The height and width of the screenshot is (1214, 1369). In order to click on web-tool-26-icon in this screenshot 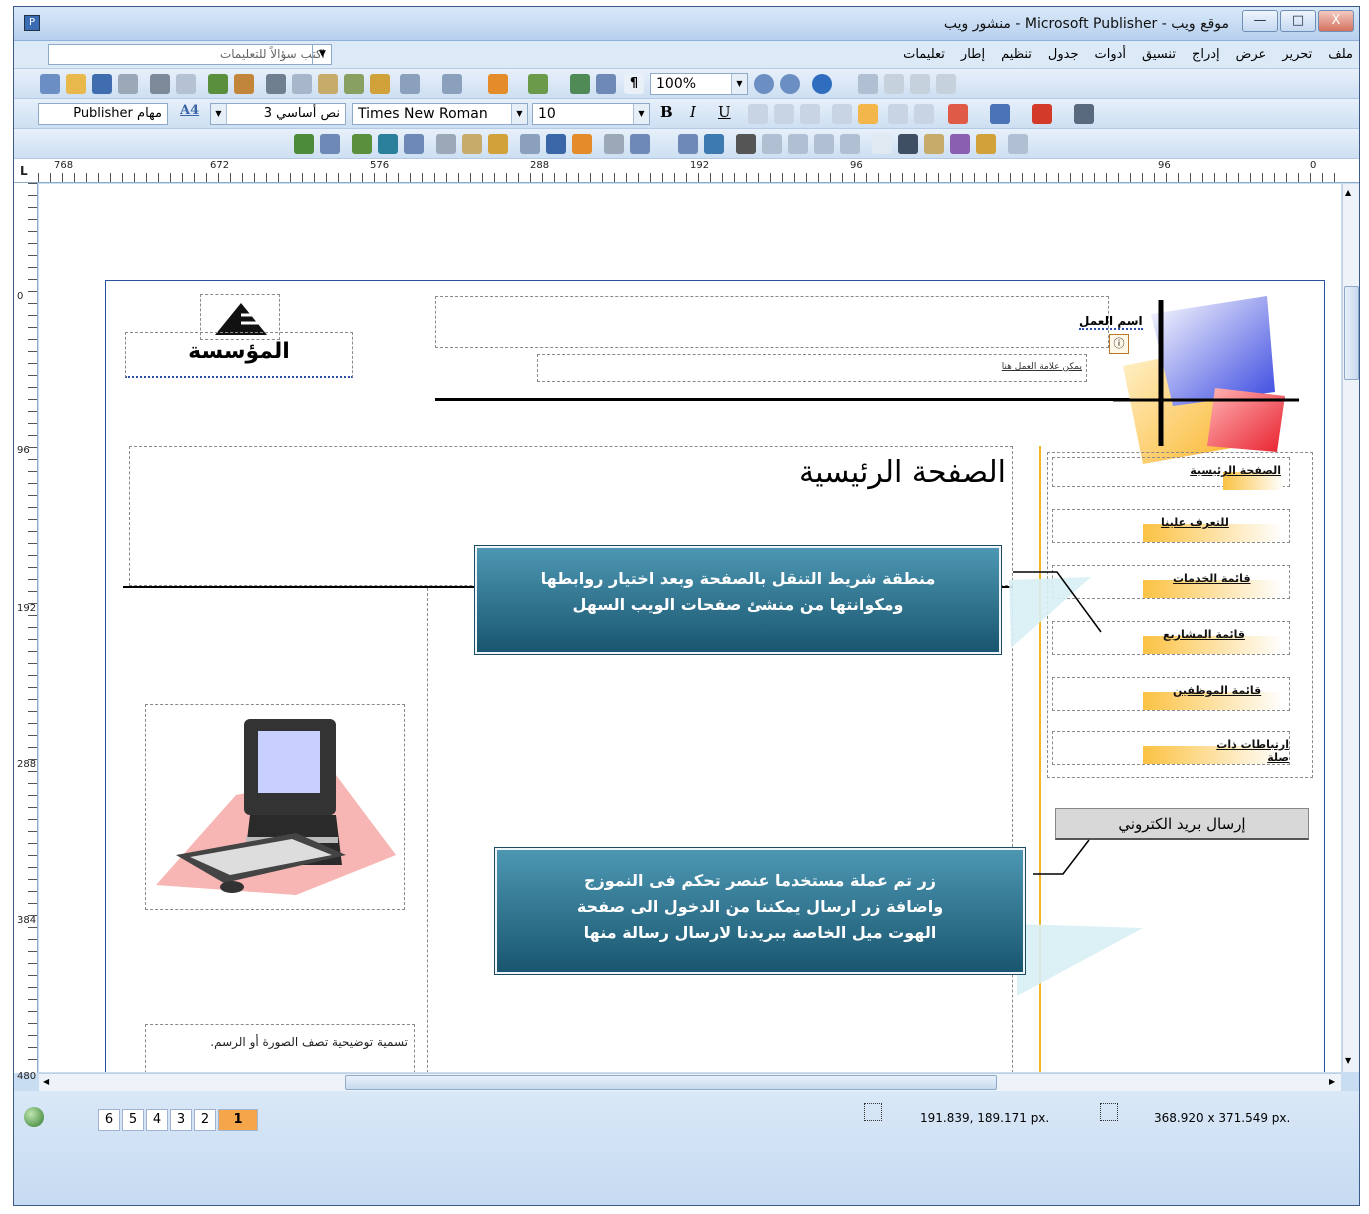, I will do `click(1018, 144)`.